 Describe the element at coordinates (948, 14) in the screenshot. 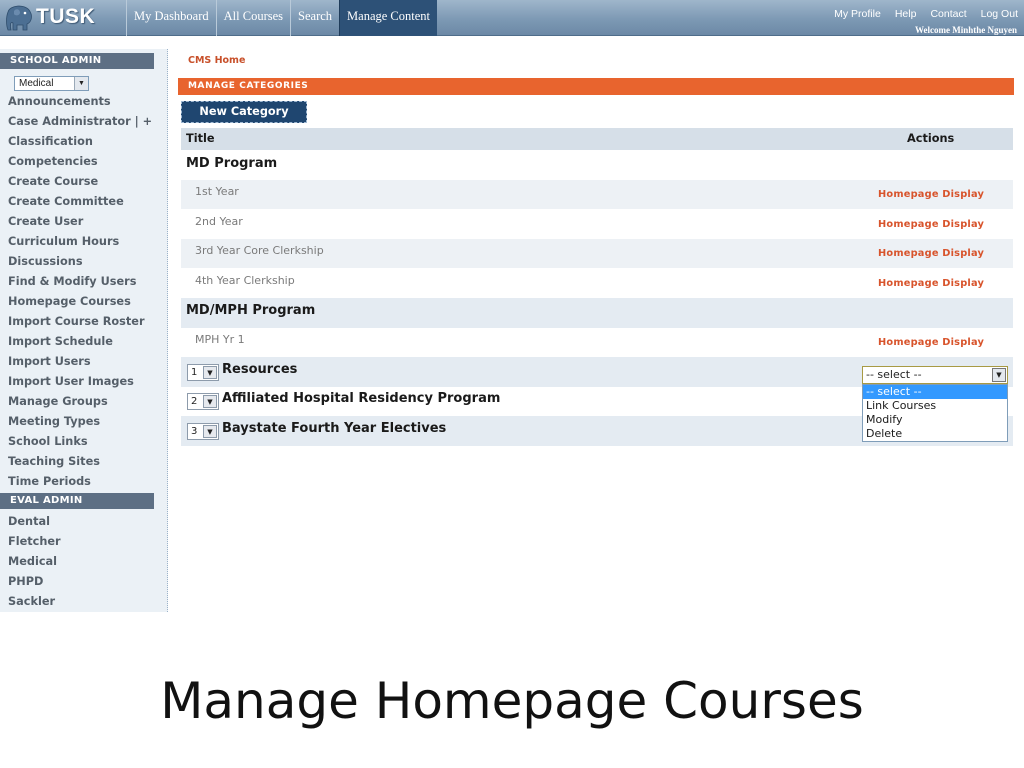

I see `contact-link: Contact` at that location.